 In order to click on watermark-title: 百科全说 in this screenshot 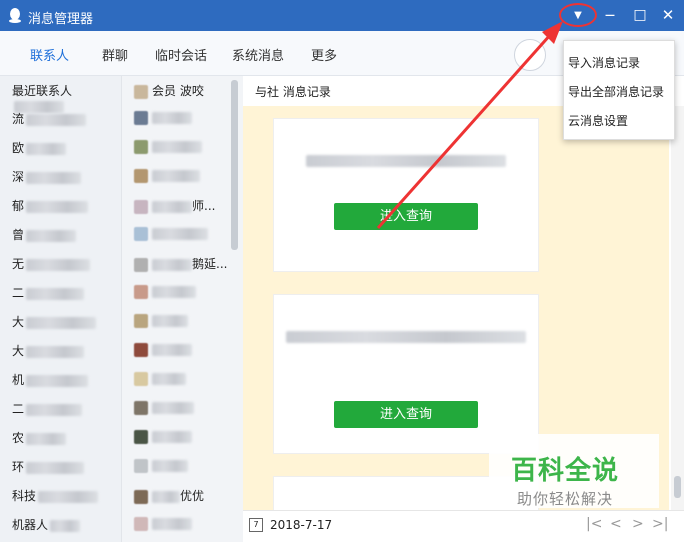, I will do `click(565, 471)`.